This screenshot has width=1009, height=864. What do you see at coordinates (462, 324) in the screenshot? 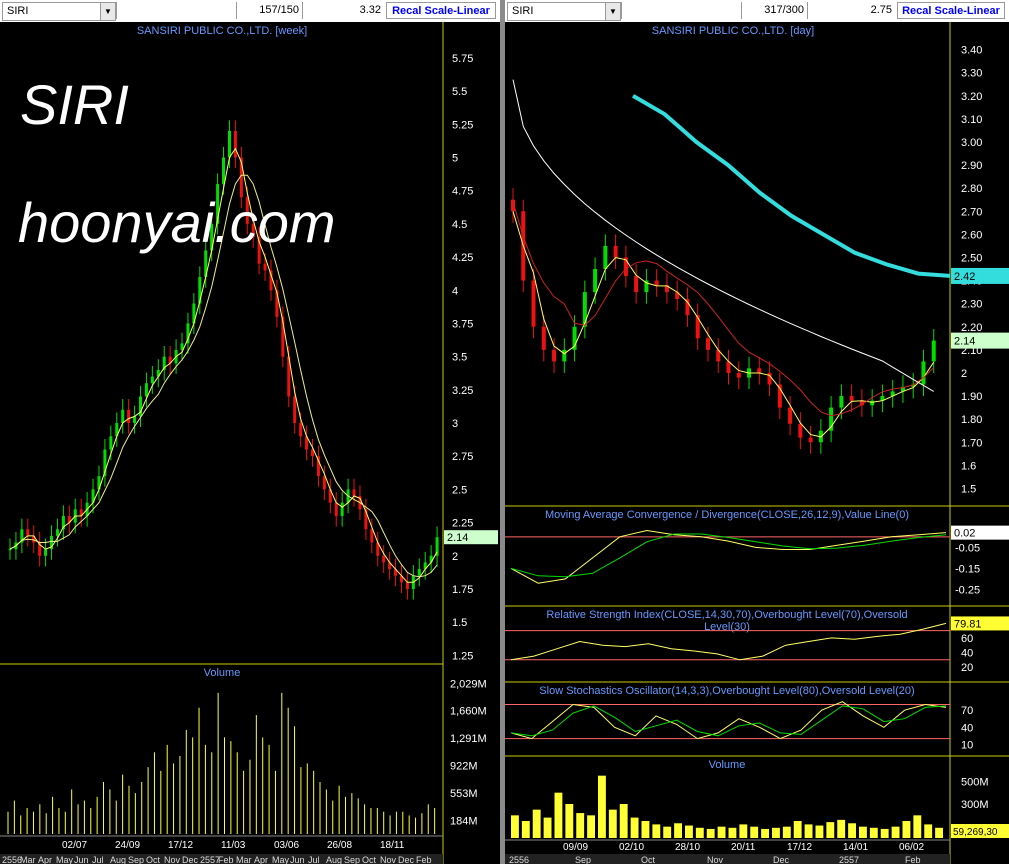
I see `price-tick-label: 3.75` at bounding box center [462, 324].